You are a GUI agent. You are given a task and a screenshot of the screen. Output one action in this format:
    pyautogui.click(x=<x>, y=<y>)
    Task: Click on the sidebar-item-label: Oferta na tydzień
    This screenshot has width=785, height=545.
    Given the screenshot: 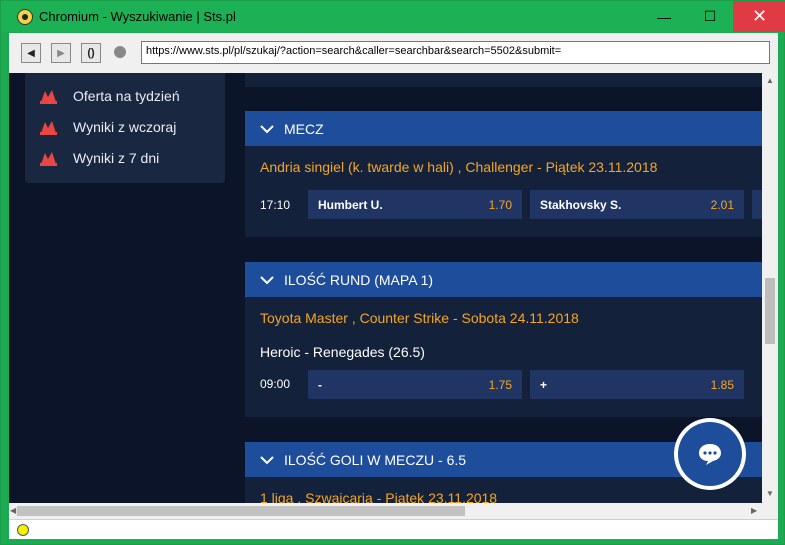 What is the action you would take?
    pyautogui.click(x=126, y=96)
    